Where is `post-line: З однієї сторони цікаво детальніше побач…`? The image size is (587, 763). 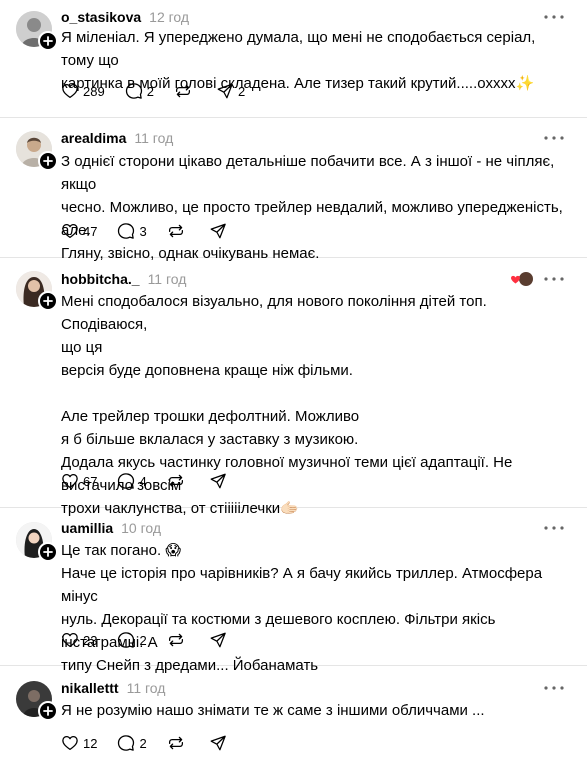
post-line: З однієї сторони цікаво детальніше побач… is located at coordinates (308, 173).